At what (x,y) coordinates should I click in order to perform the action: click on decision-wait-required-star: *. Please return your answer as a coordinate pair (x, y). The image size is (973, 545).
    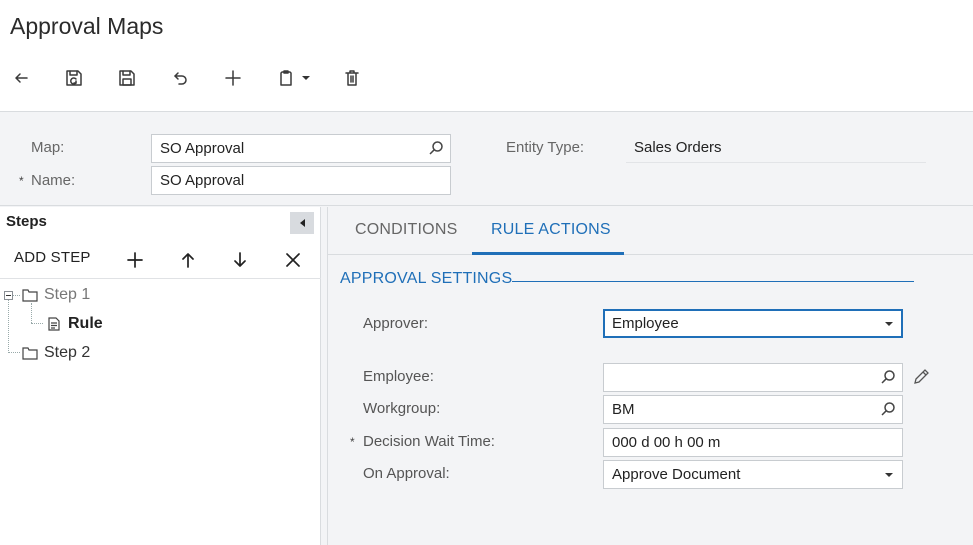
    Looking at the image, I should click on (352, 442).